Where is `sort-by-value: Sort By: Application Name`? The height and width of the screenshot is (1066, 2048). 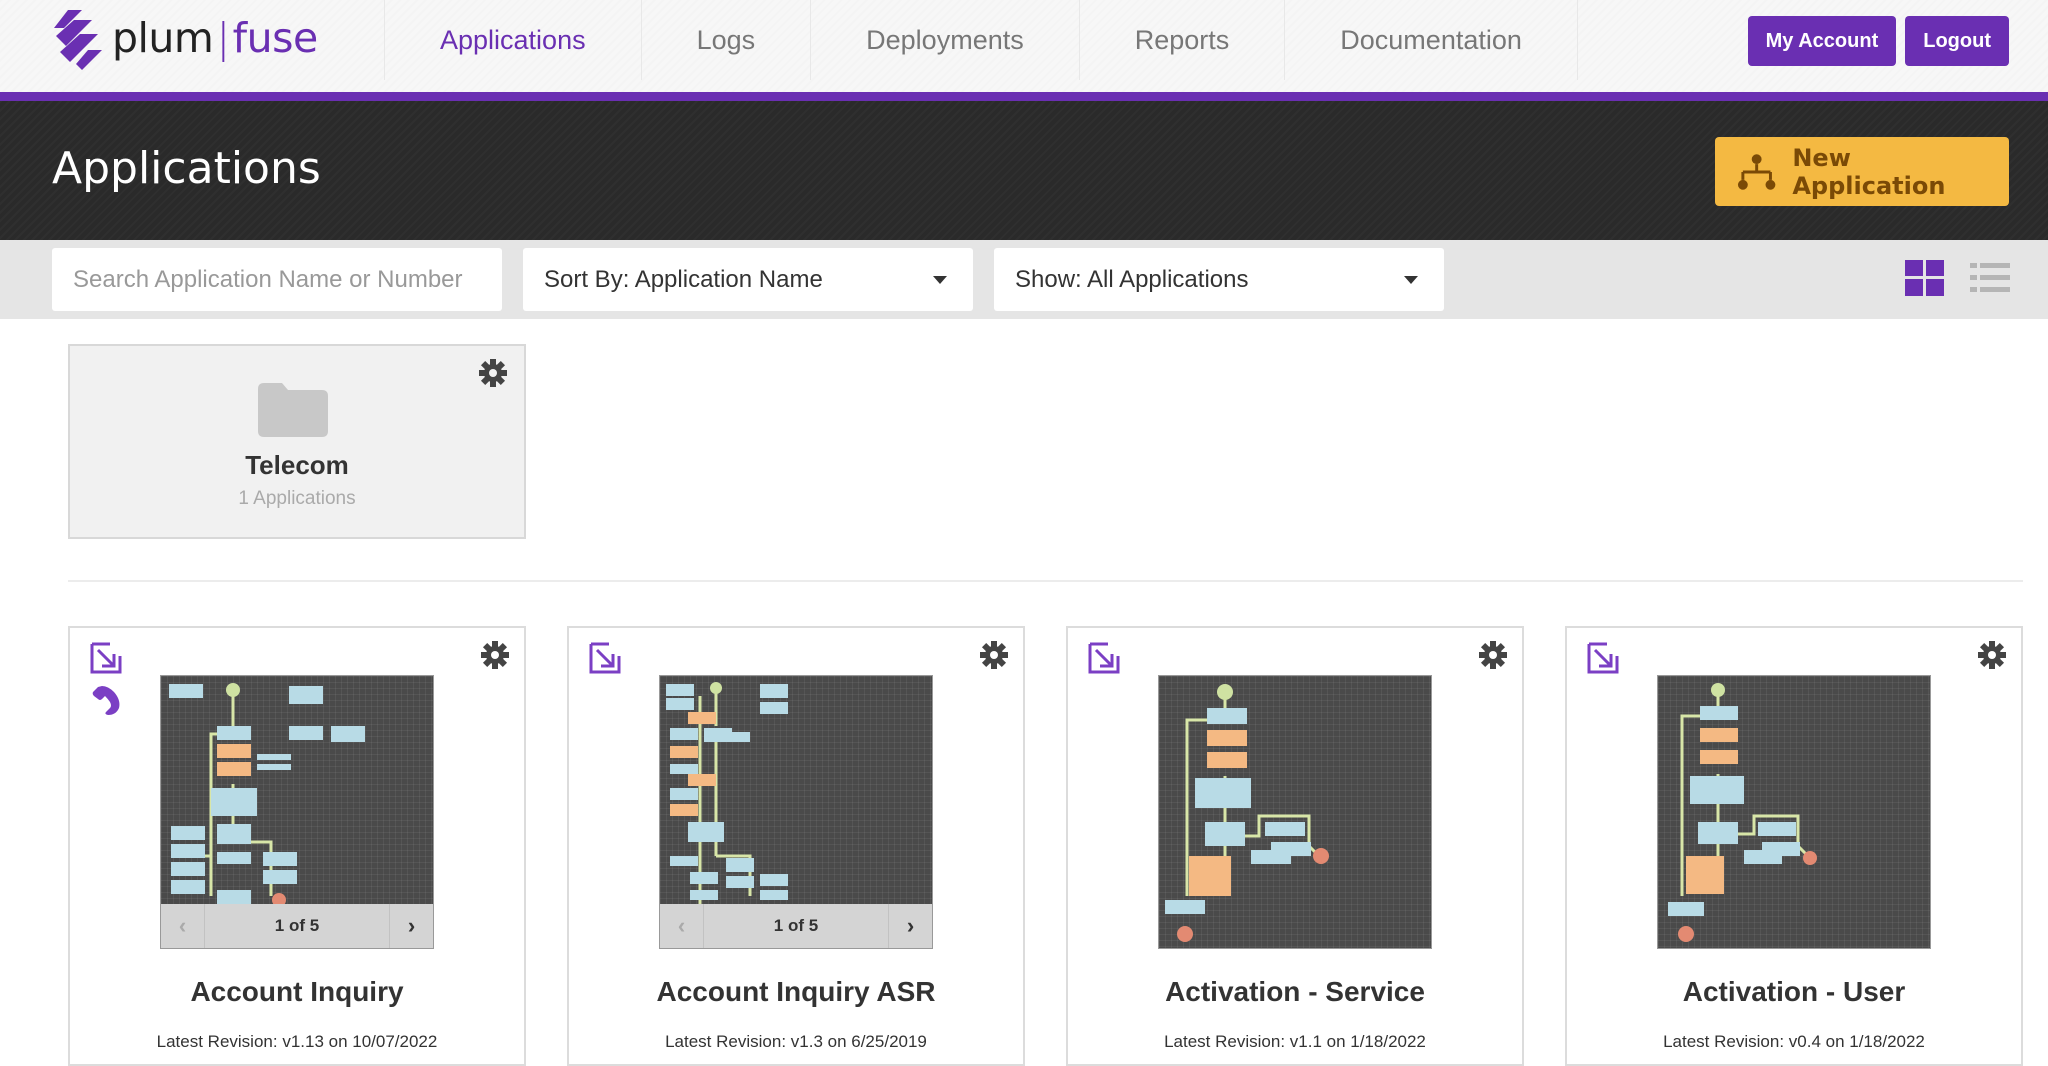 sort-by-value: Sort By: Application Name is located at coordinates (683, 279).